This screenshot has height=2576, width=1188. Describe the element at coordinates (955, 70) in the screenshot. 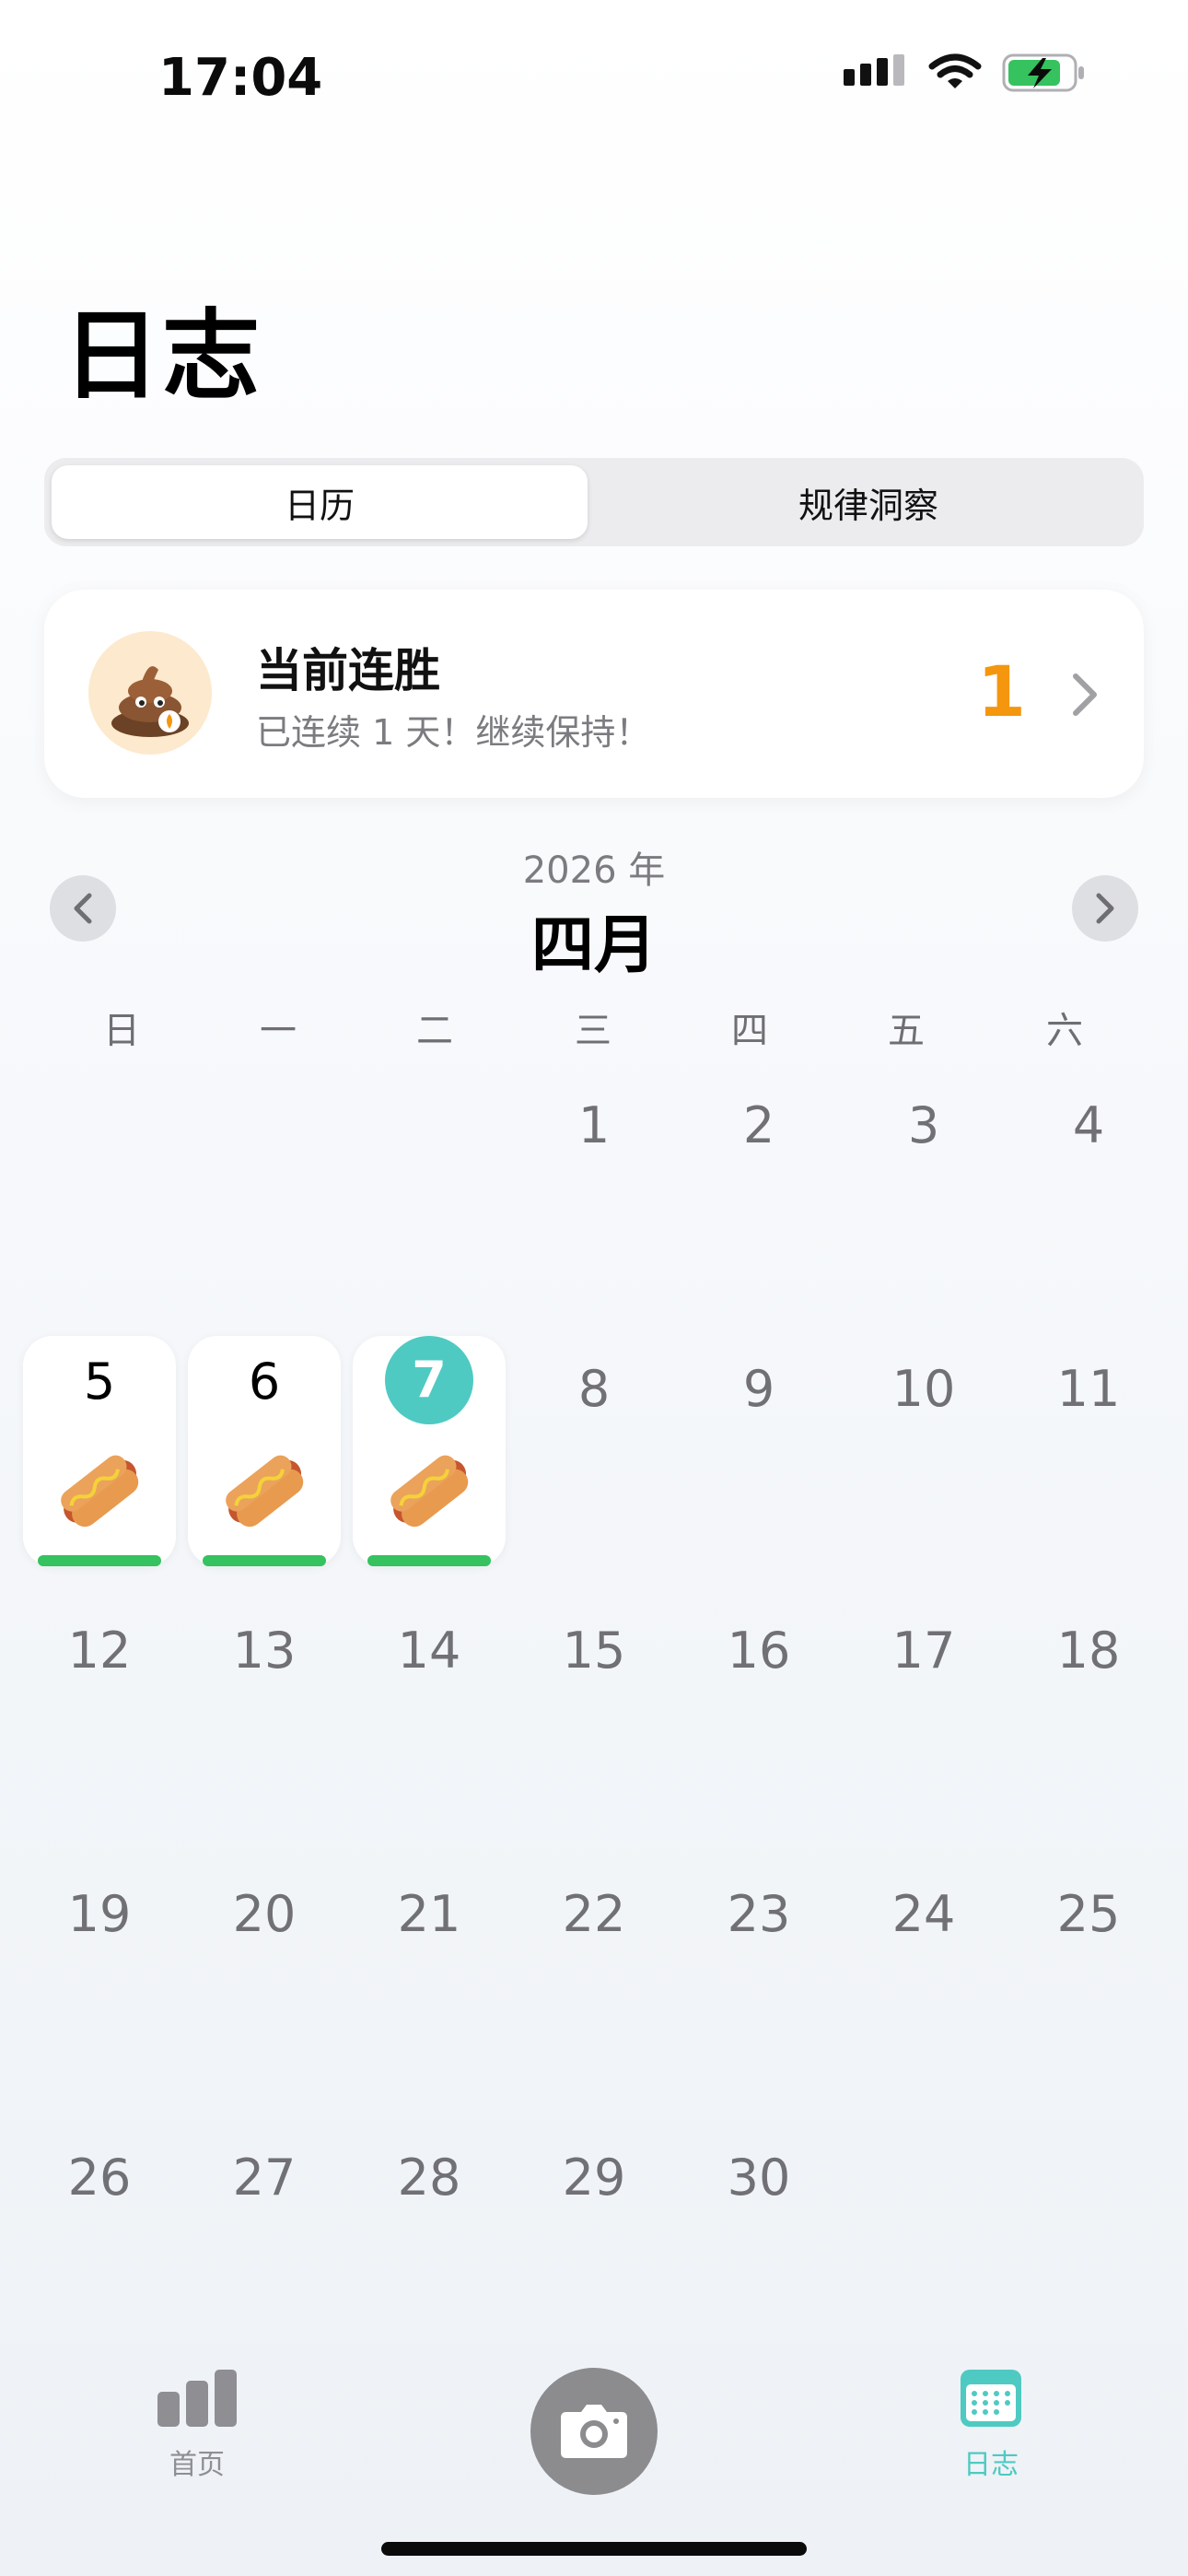

I see `wifi-icon` at that location.